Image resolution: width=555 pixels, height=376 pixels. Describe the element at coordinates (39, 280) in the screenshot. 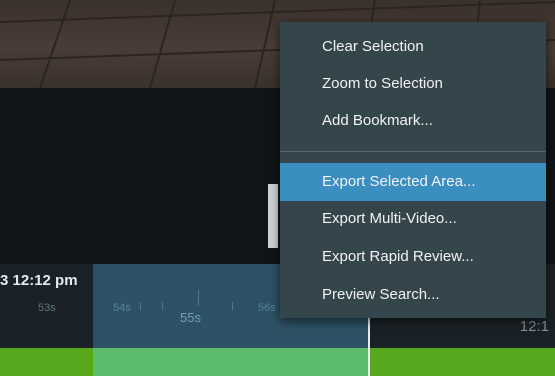

I see `timeline-date-label: 3 12:12 pm` at that location.